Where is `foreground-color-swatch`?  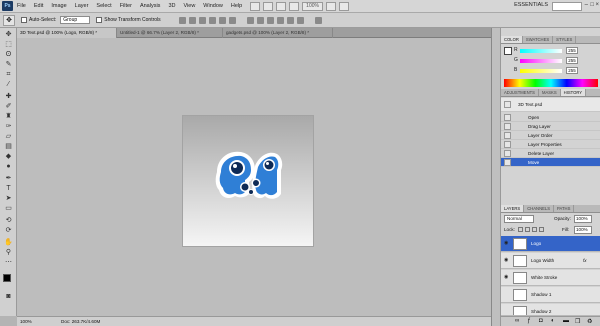 foreground-color-swatch is located at coordinates (7, 278).